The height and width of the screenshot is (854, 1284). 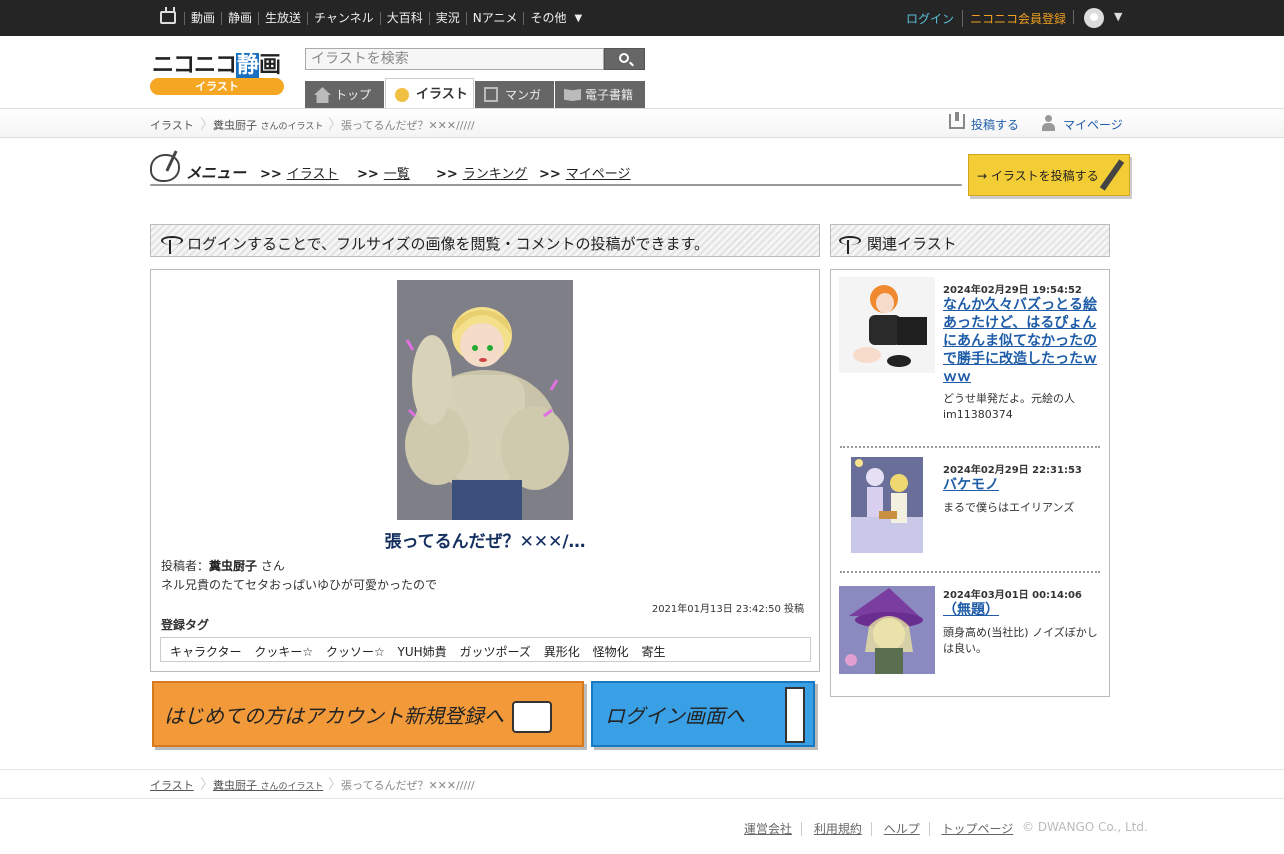 What do you see at coordinates (585, 172) in the screenshot?
I see `menu-item-mypage: >> マイページ` at bounding box center [585, 172].